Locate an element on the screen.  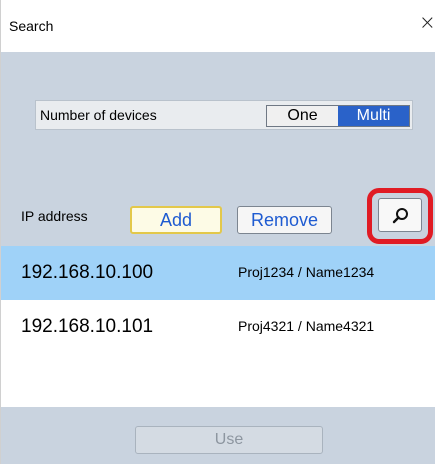
ip-address-label: IP address is located at coordinates (54, 216).